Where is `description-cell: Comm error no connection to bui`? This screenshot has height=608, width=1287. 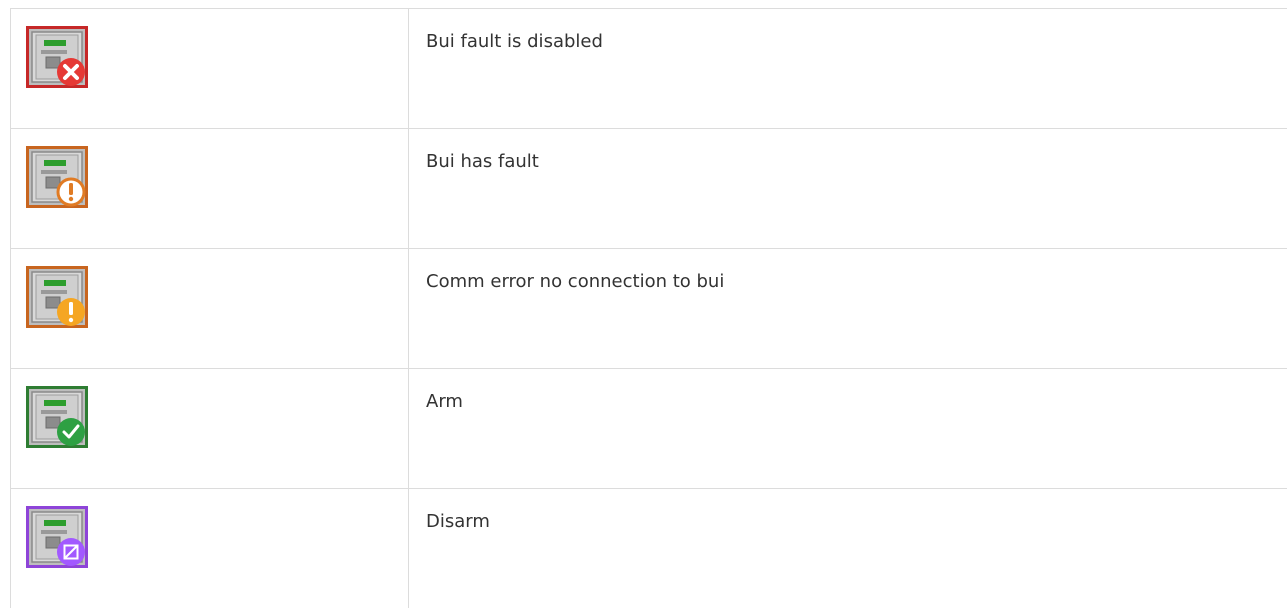 description-cell: Comm error no connection to bui is located at coordinates (848, 309).